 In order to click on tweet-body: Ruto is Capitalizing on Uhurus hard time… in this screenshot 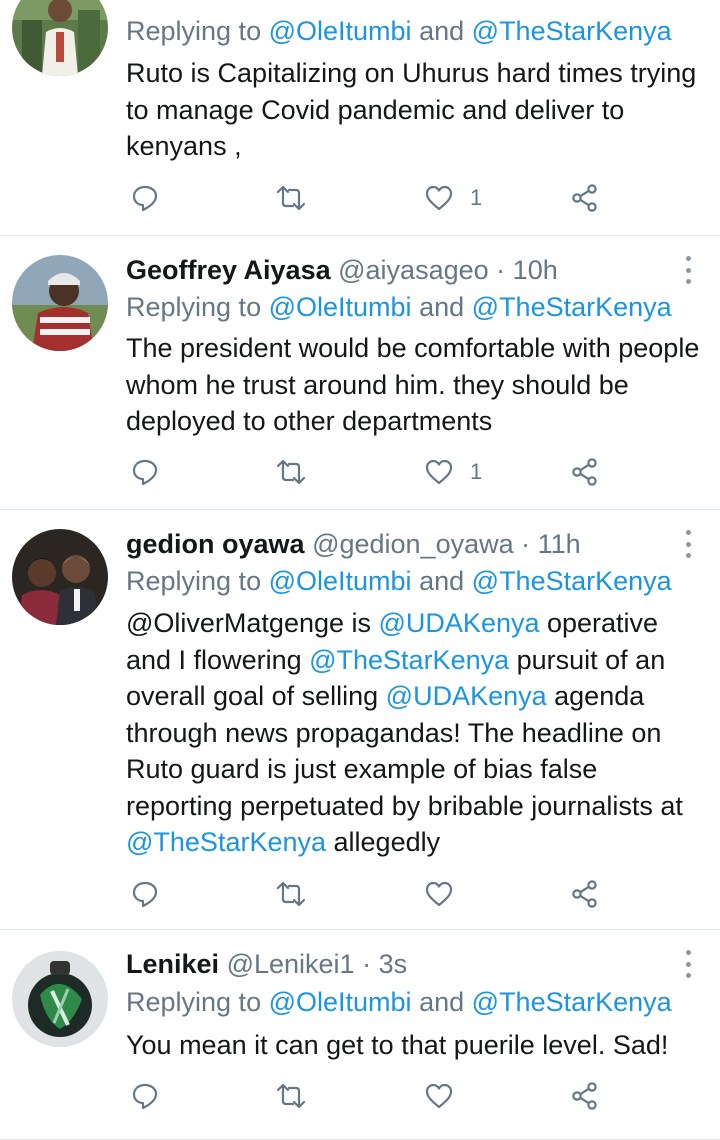, I will do `click(416, 110)`.